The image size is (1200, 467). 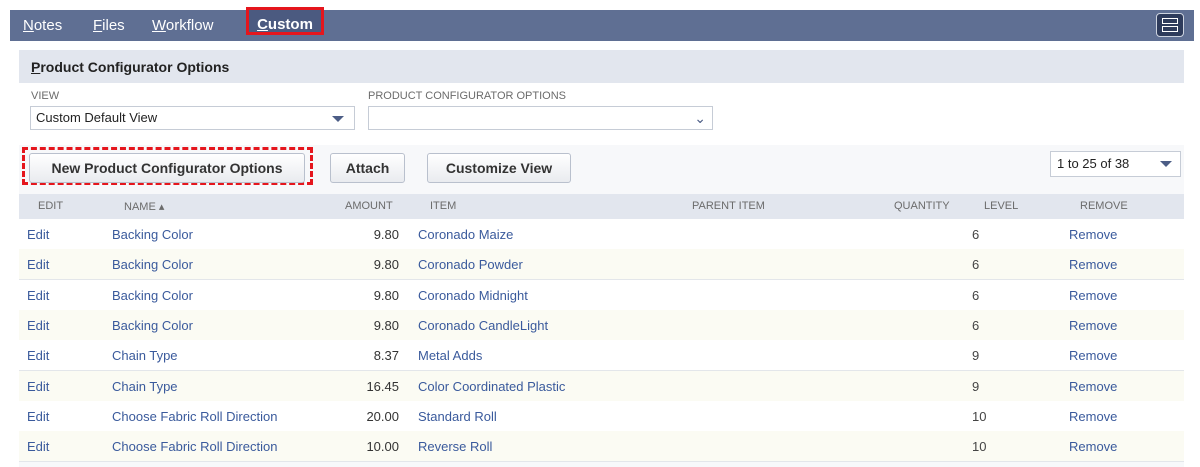 I want to click on tab-workflow-label: orkflow, so click(x=189, y=25).